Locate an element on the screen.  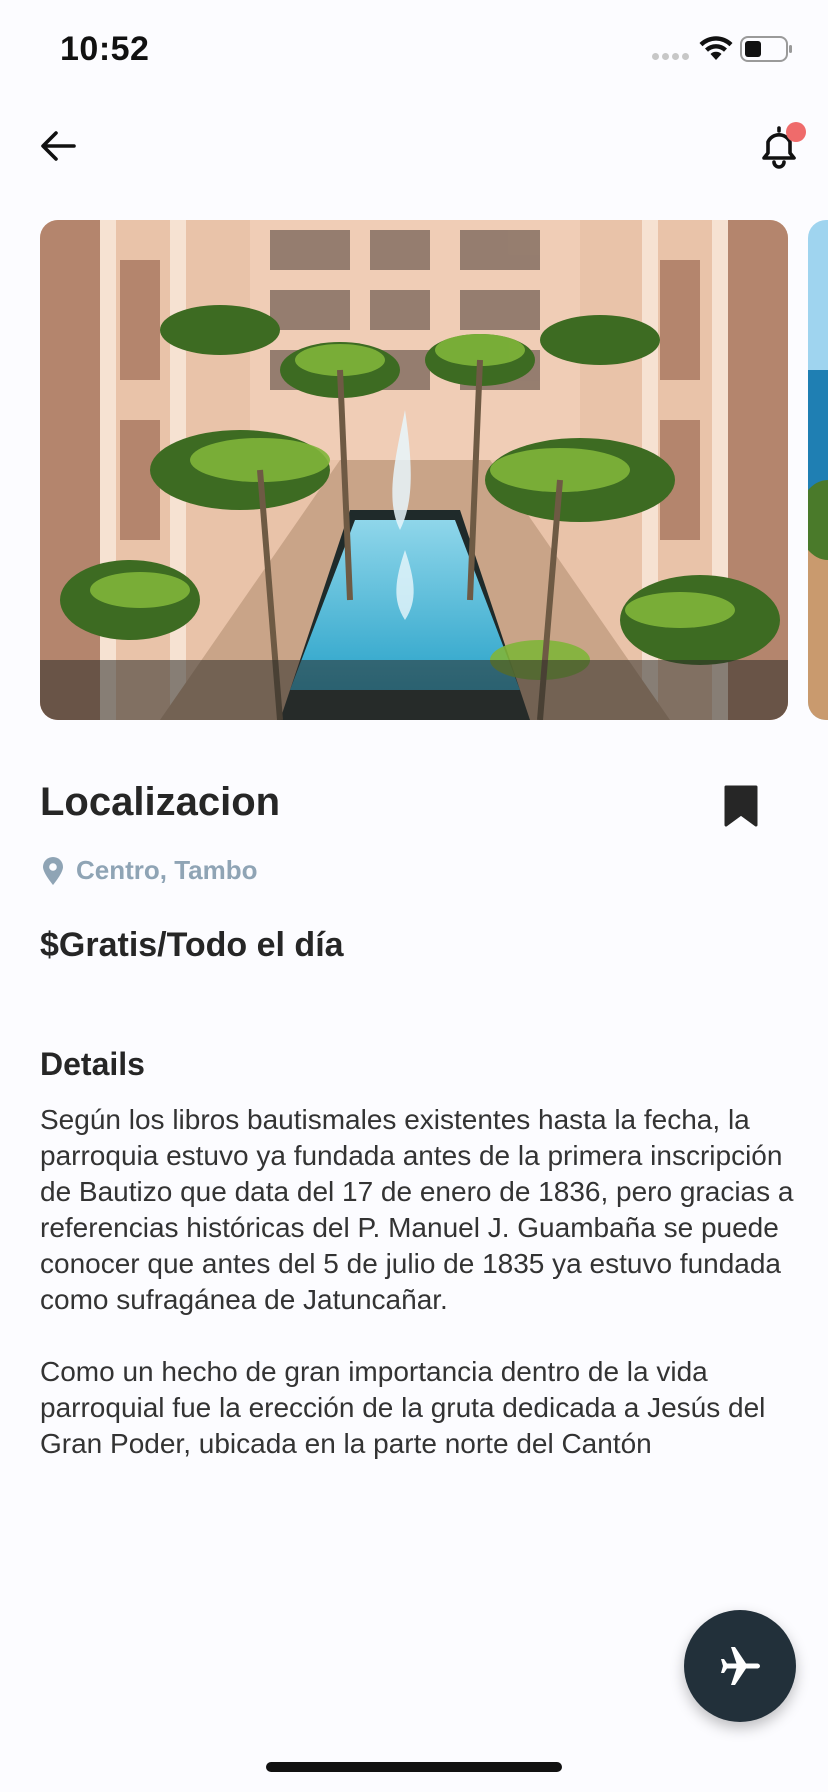
bookmark-icon is located at coordinates (741, 806).